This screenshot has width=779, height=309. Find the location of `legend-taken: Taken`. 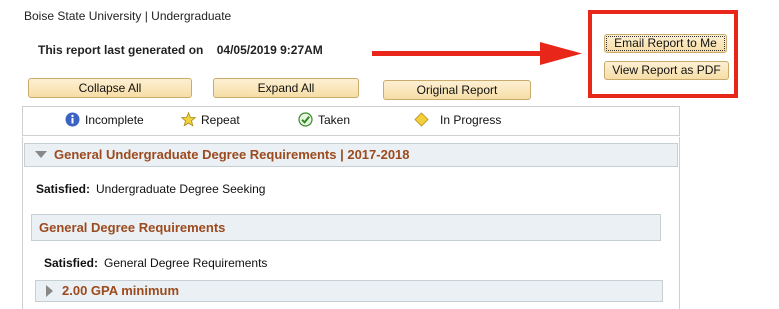

legend-taken: Taken is located at coordinates (324, 119).